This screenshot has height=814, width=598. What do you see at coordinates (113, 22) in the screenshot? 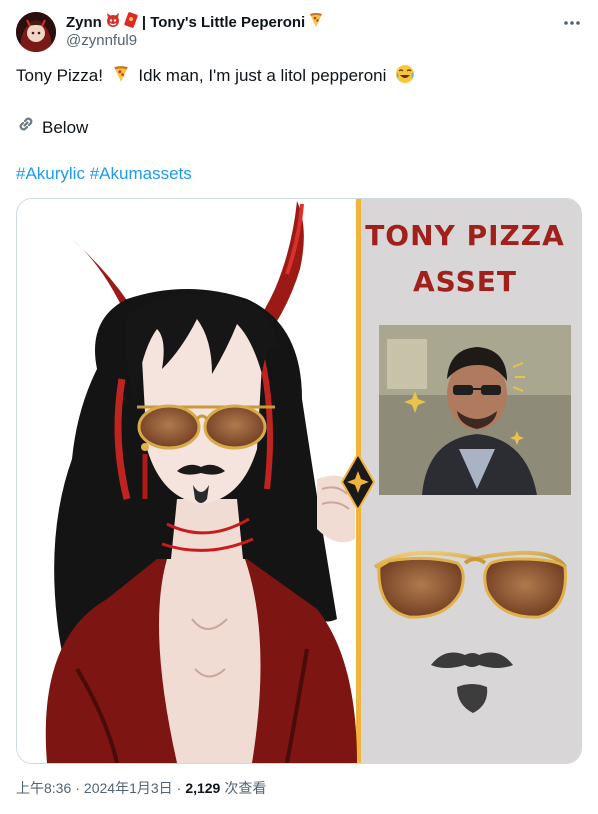
I see `demon-emoji-icon` at bounding box center [113, 22].